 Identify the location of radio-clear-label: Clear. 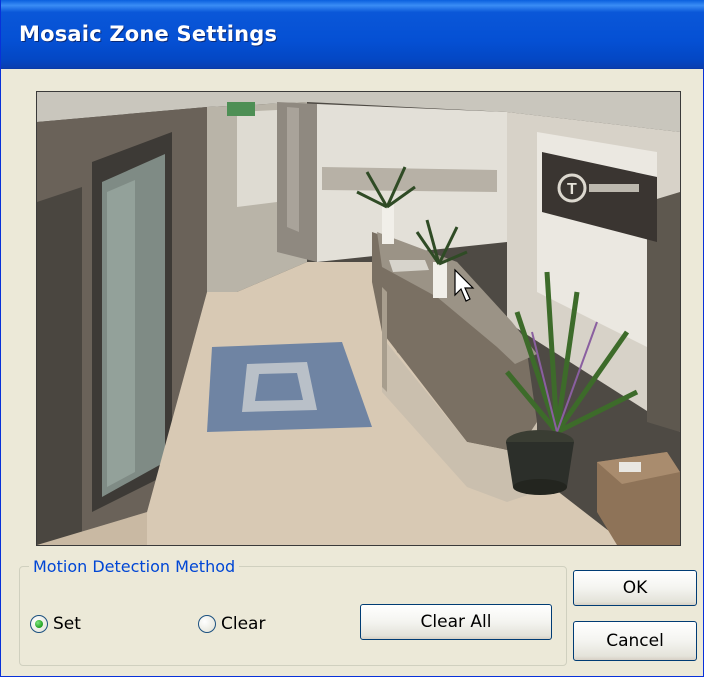
(243, 624).